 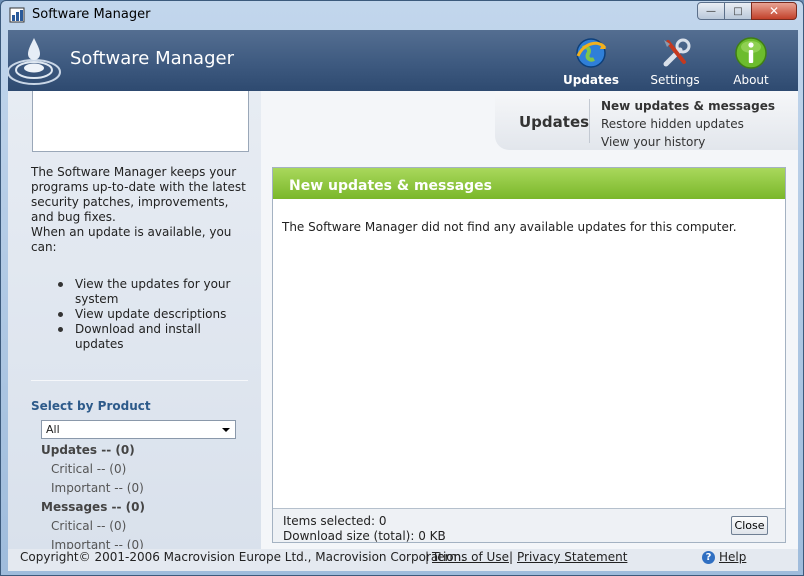 I want to click on title-bar: Software Manager — □ ✕, so click(x=402, y=15).